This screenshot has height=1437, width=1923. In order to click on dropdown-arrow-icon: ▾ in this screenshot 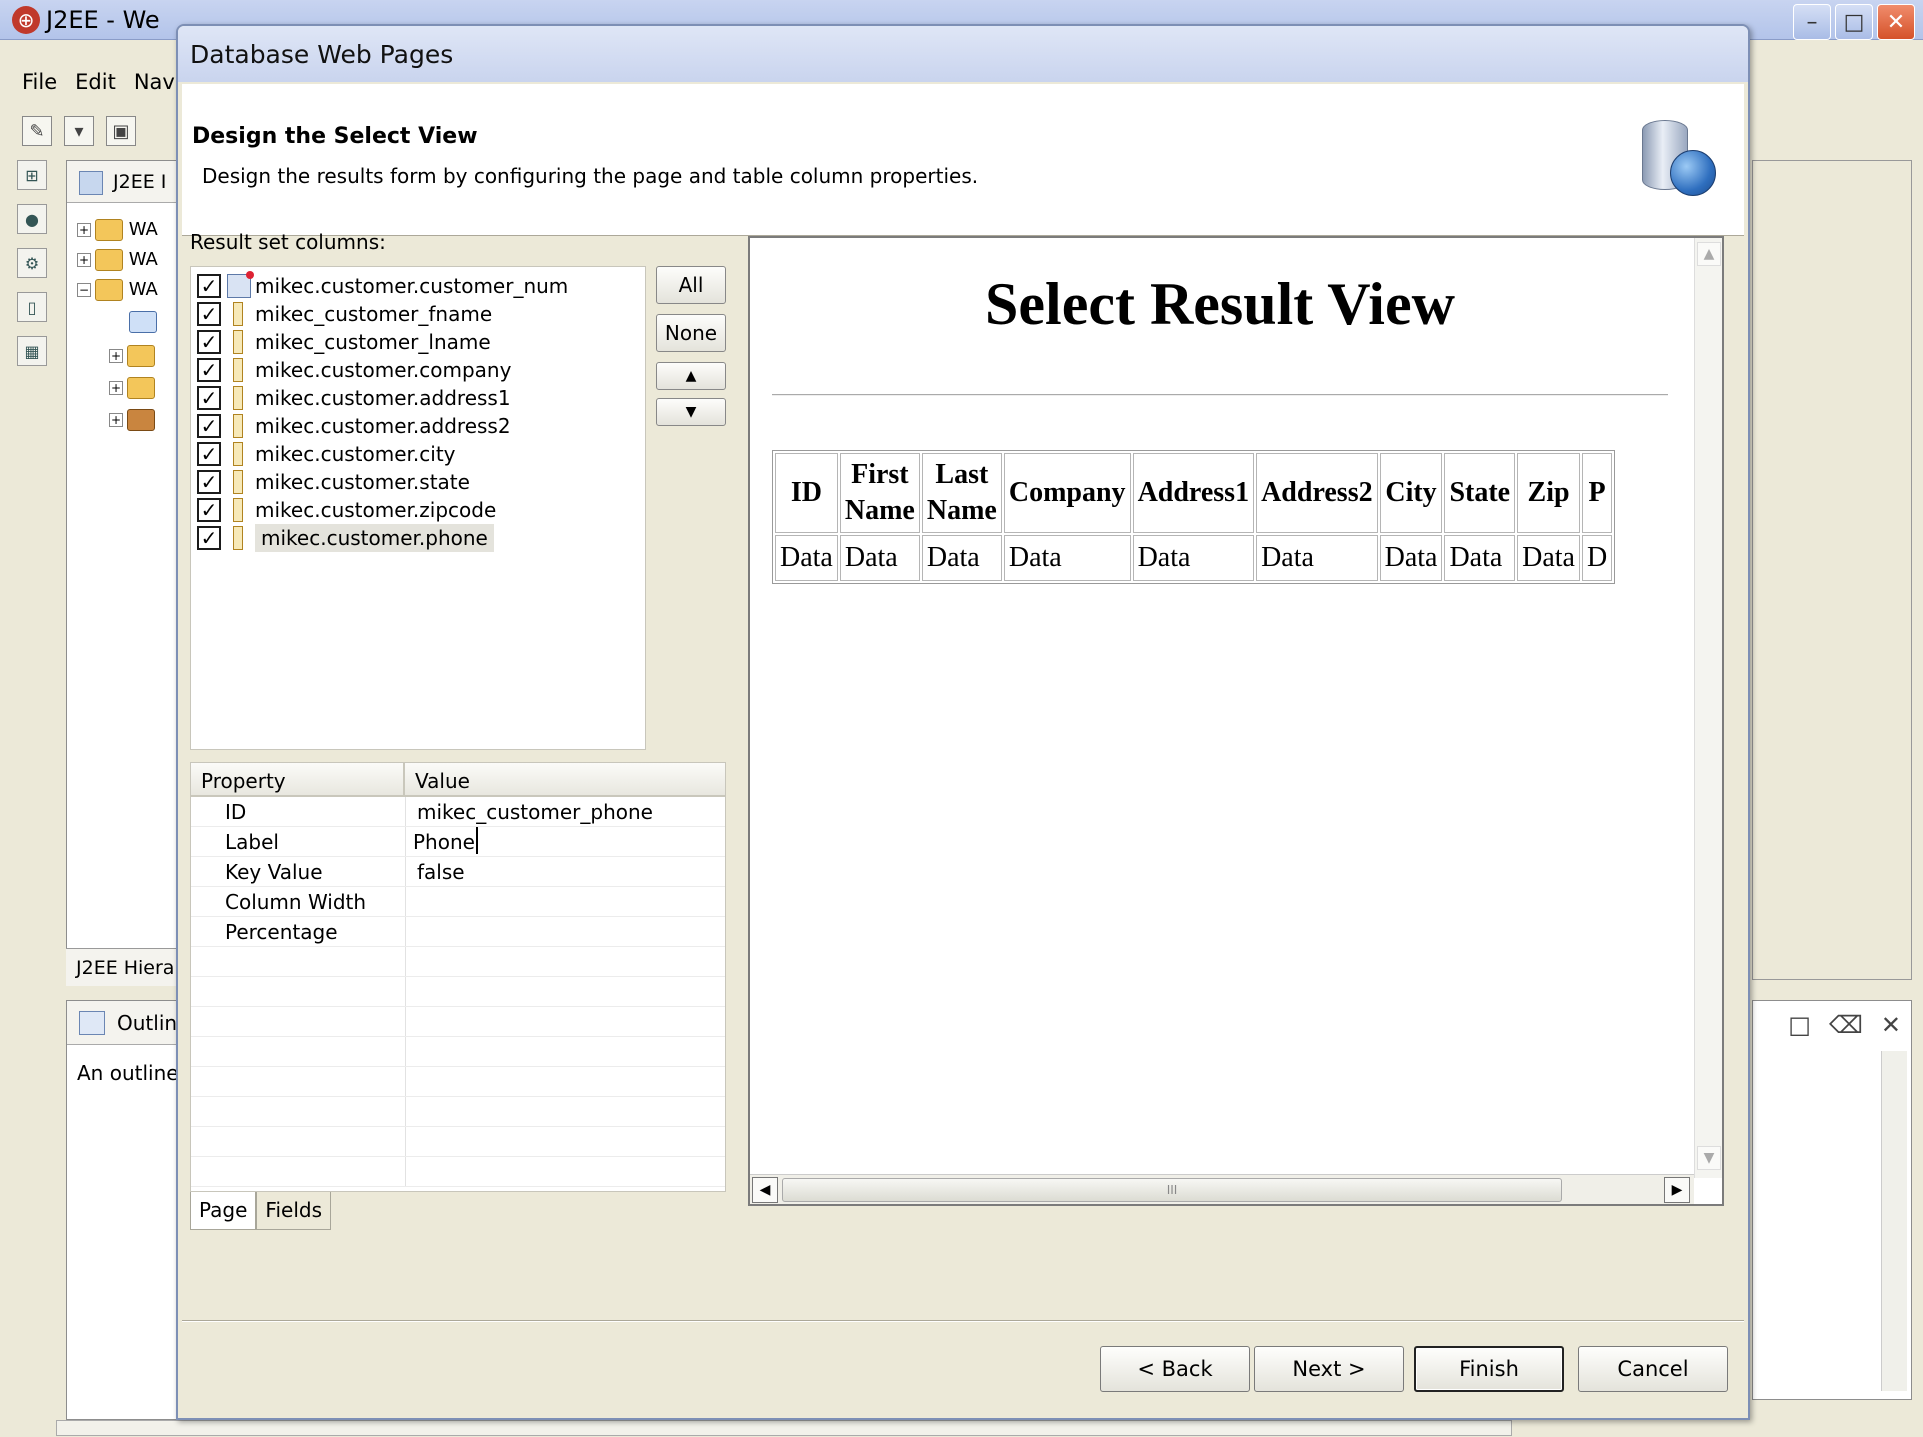, I will do `click(79, 131)`.